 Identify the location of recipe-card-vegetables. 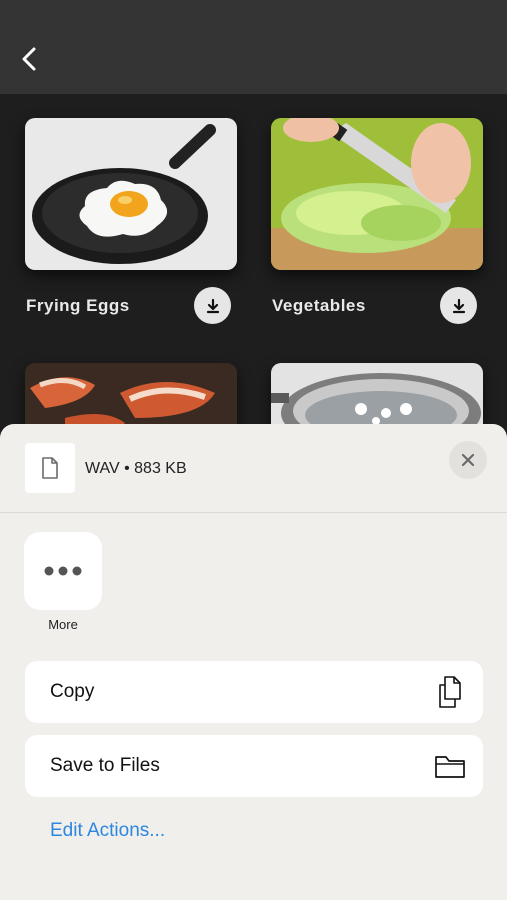
(377, 194).